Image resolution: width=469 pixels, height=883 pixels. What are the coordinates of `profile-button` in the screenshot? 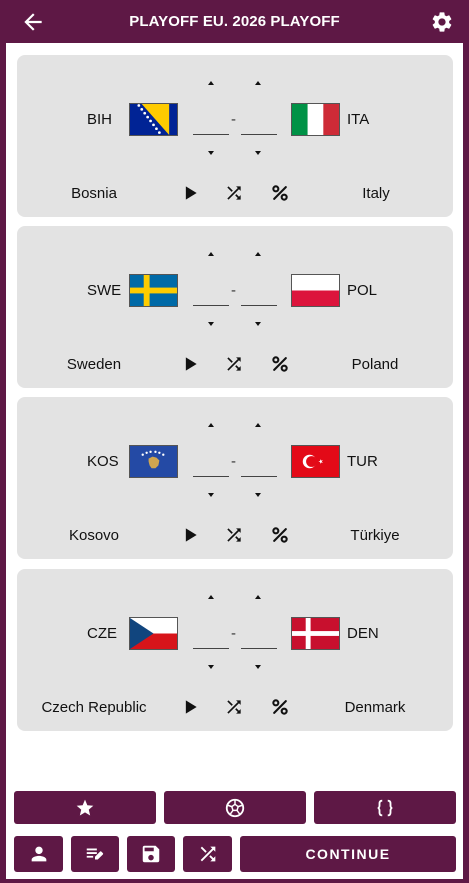 It's located at (38, 854).